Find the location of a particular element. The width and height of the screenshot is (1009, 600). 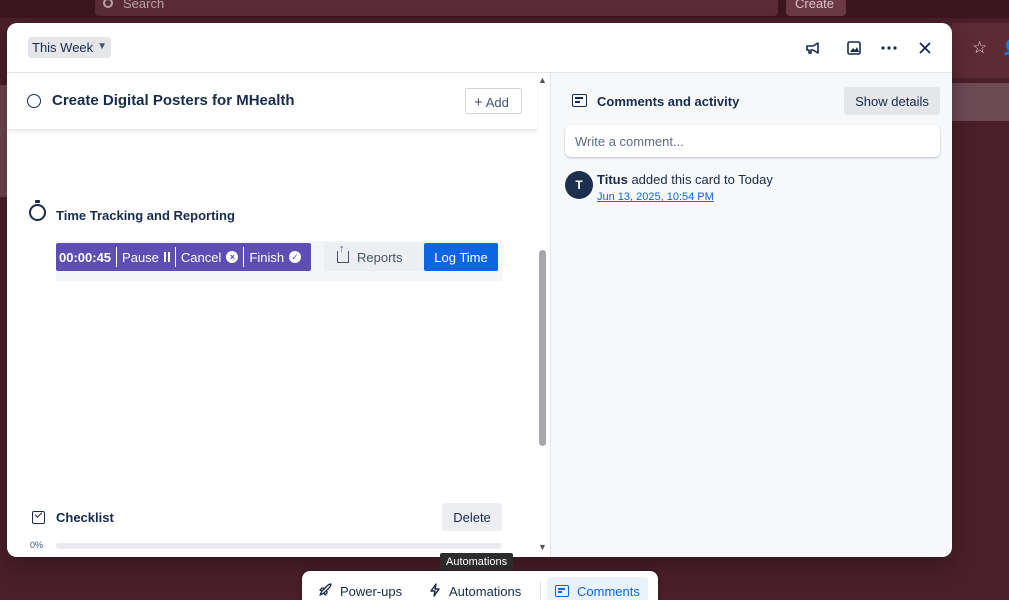

automations-tooltip: Automations is located at coordinates (477, 561).